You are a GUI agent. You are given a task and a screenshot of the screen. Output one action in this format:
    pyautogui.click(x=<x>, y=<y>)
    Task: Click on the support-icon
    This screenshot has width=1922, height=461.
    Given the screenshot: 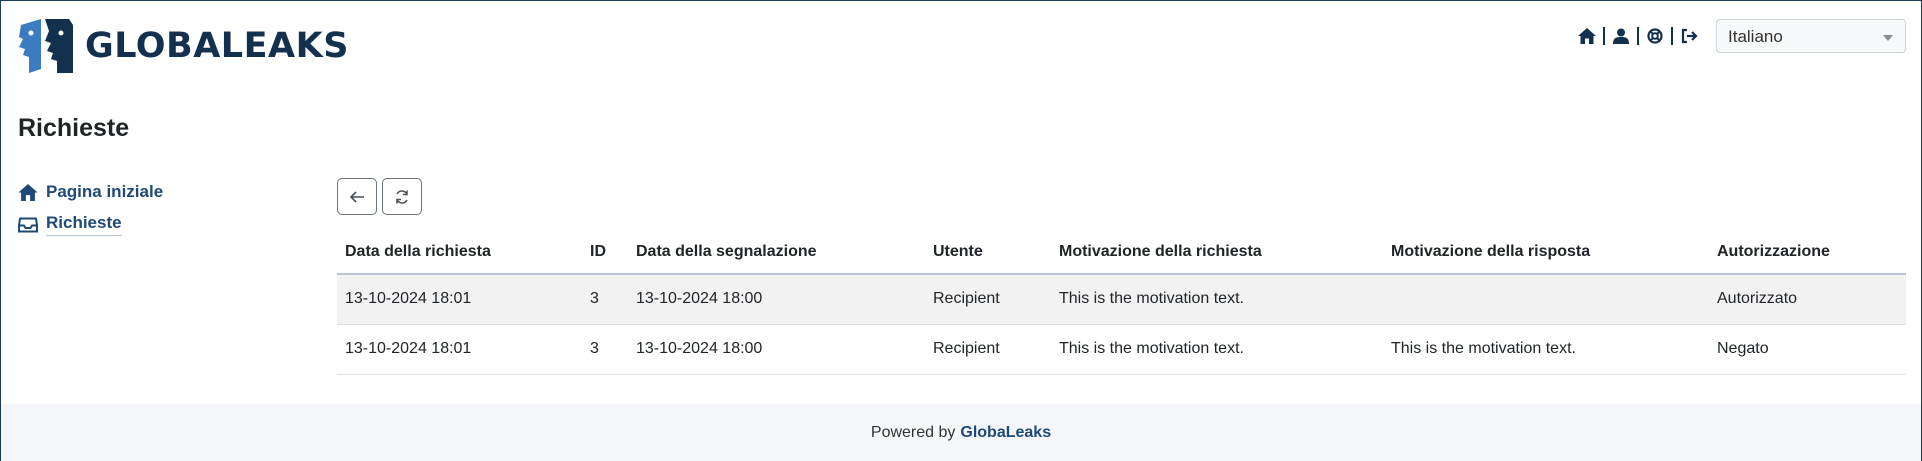 What is the action you would take?
    pyautogui.click(x=1655, y=36)
    